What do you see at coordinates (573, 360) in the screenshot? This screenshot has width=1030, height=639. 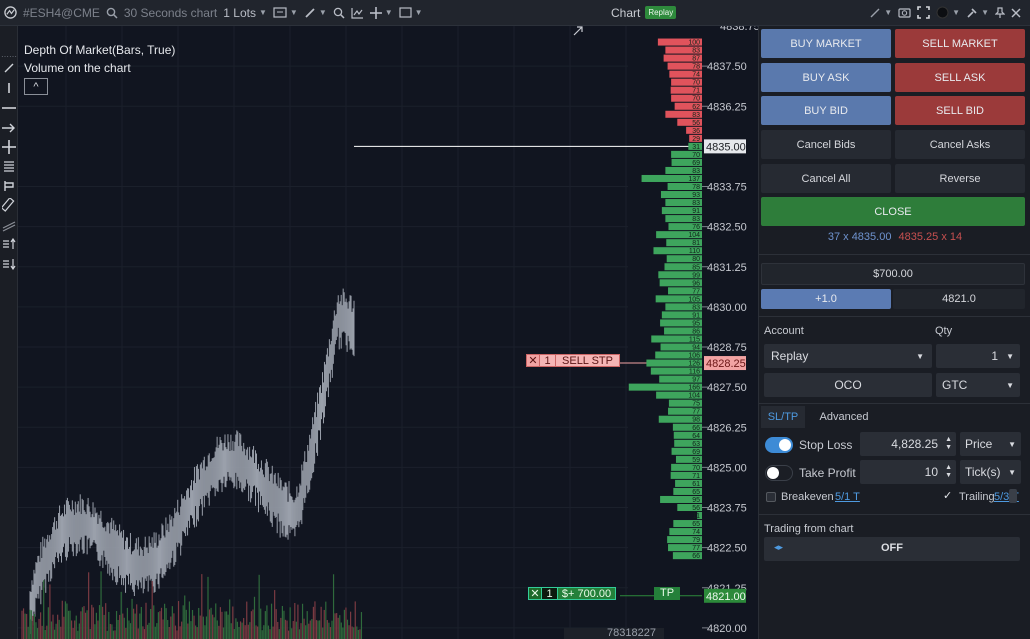 I see `sell-stop-order-label: ✕ 1 SELL STP` at bounding box center [573, 360].